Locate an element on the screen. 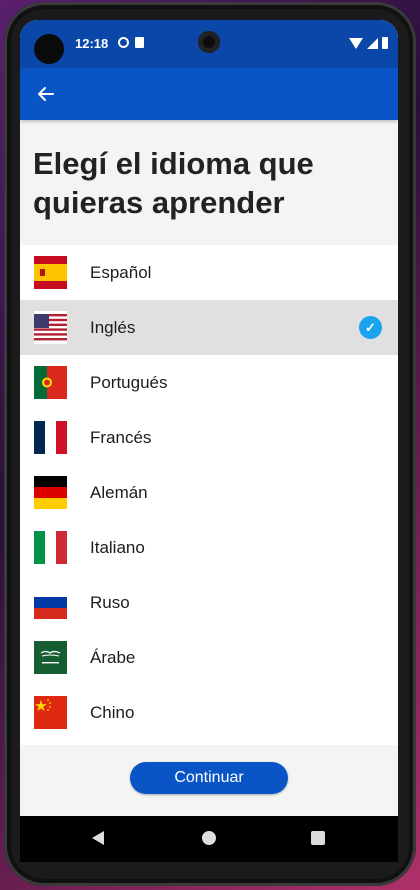 Image resolution: width=420 pixels, height=890 pixels. language-item-chinese: Chino is located at coordinates (209, 712).